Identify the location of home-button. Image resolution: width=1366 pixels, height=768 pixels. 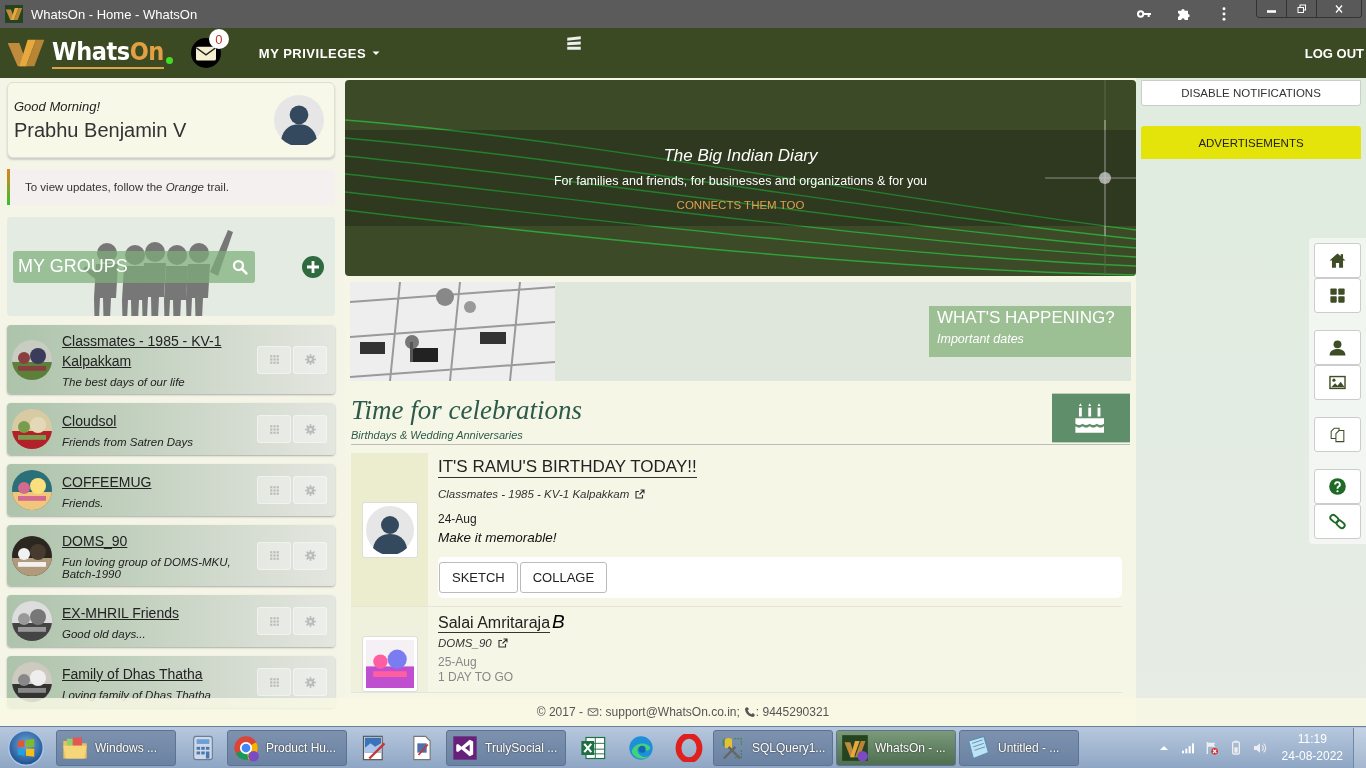
(1337, 260).